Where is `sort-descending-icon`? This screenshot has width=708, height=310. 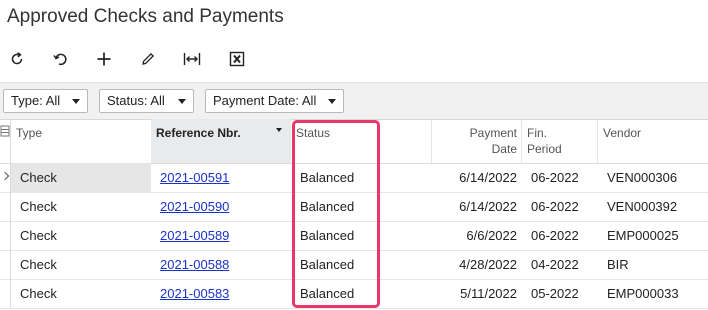
sort-descending-icon is located at coordinates (279, 130).